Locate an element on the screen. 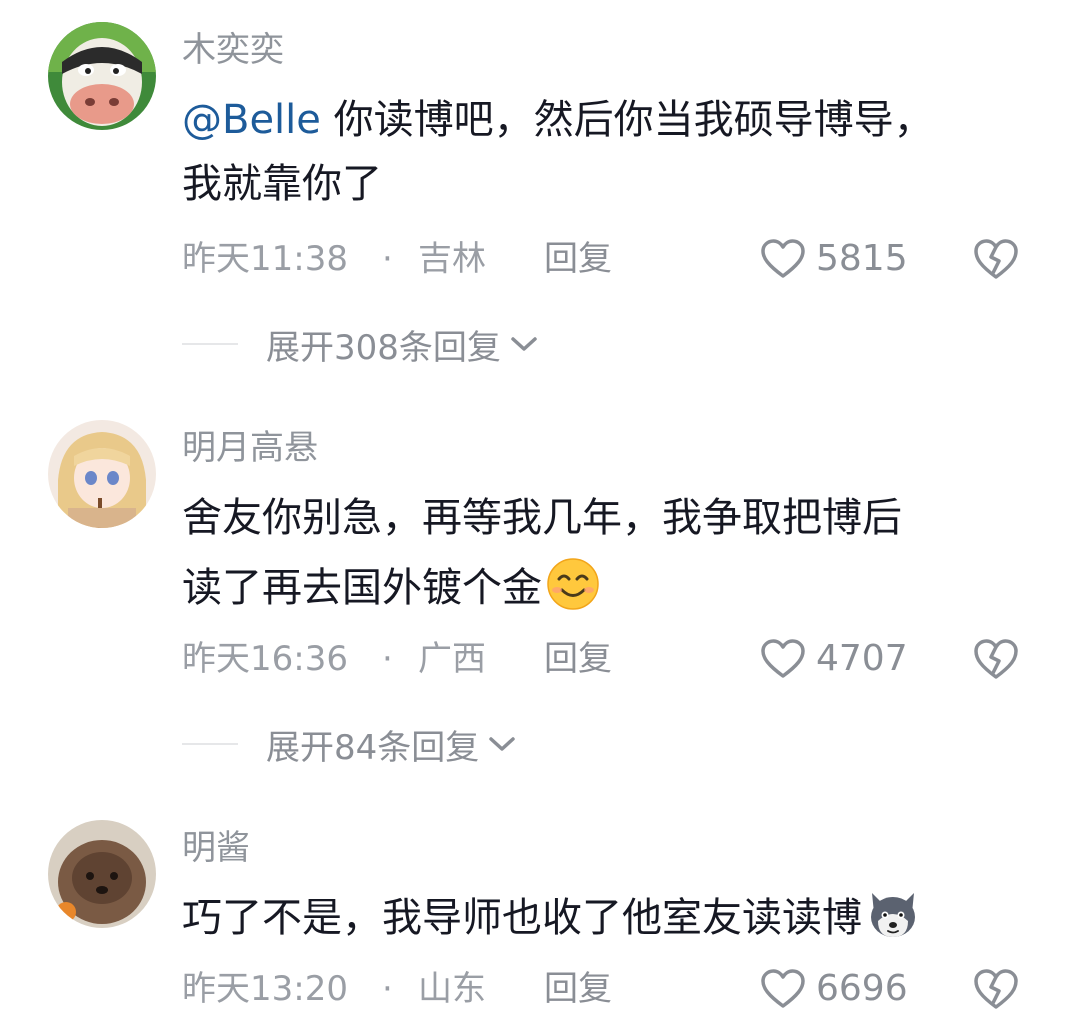 The image size is (1080, 1028). like-button: 6696 is located at coordinates (834, 989).